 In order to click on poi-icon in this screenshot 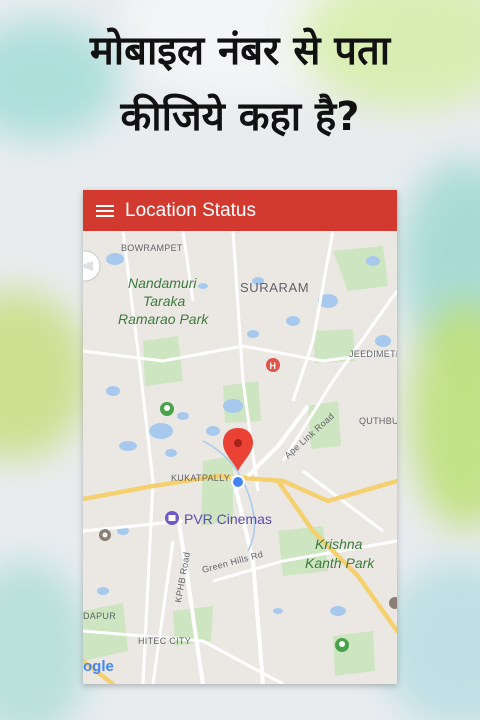, I will do `click(105, 535)`.